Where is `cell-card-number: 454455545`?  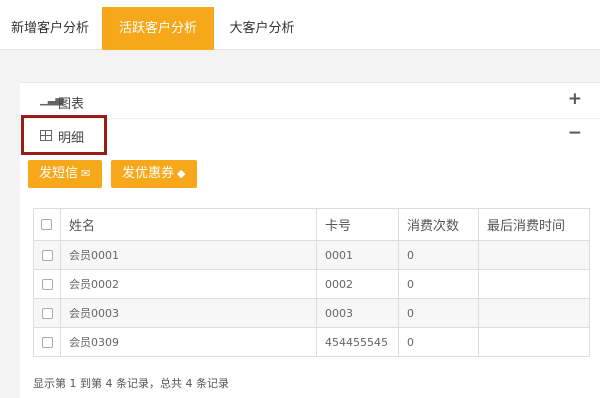 cell-card-number: 454455545 is located at coordinates (357, 342).